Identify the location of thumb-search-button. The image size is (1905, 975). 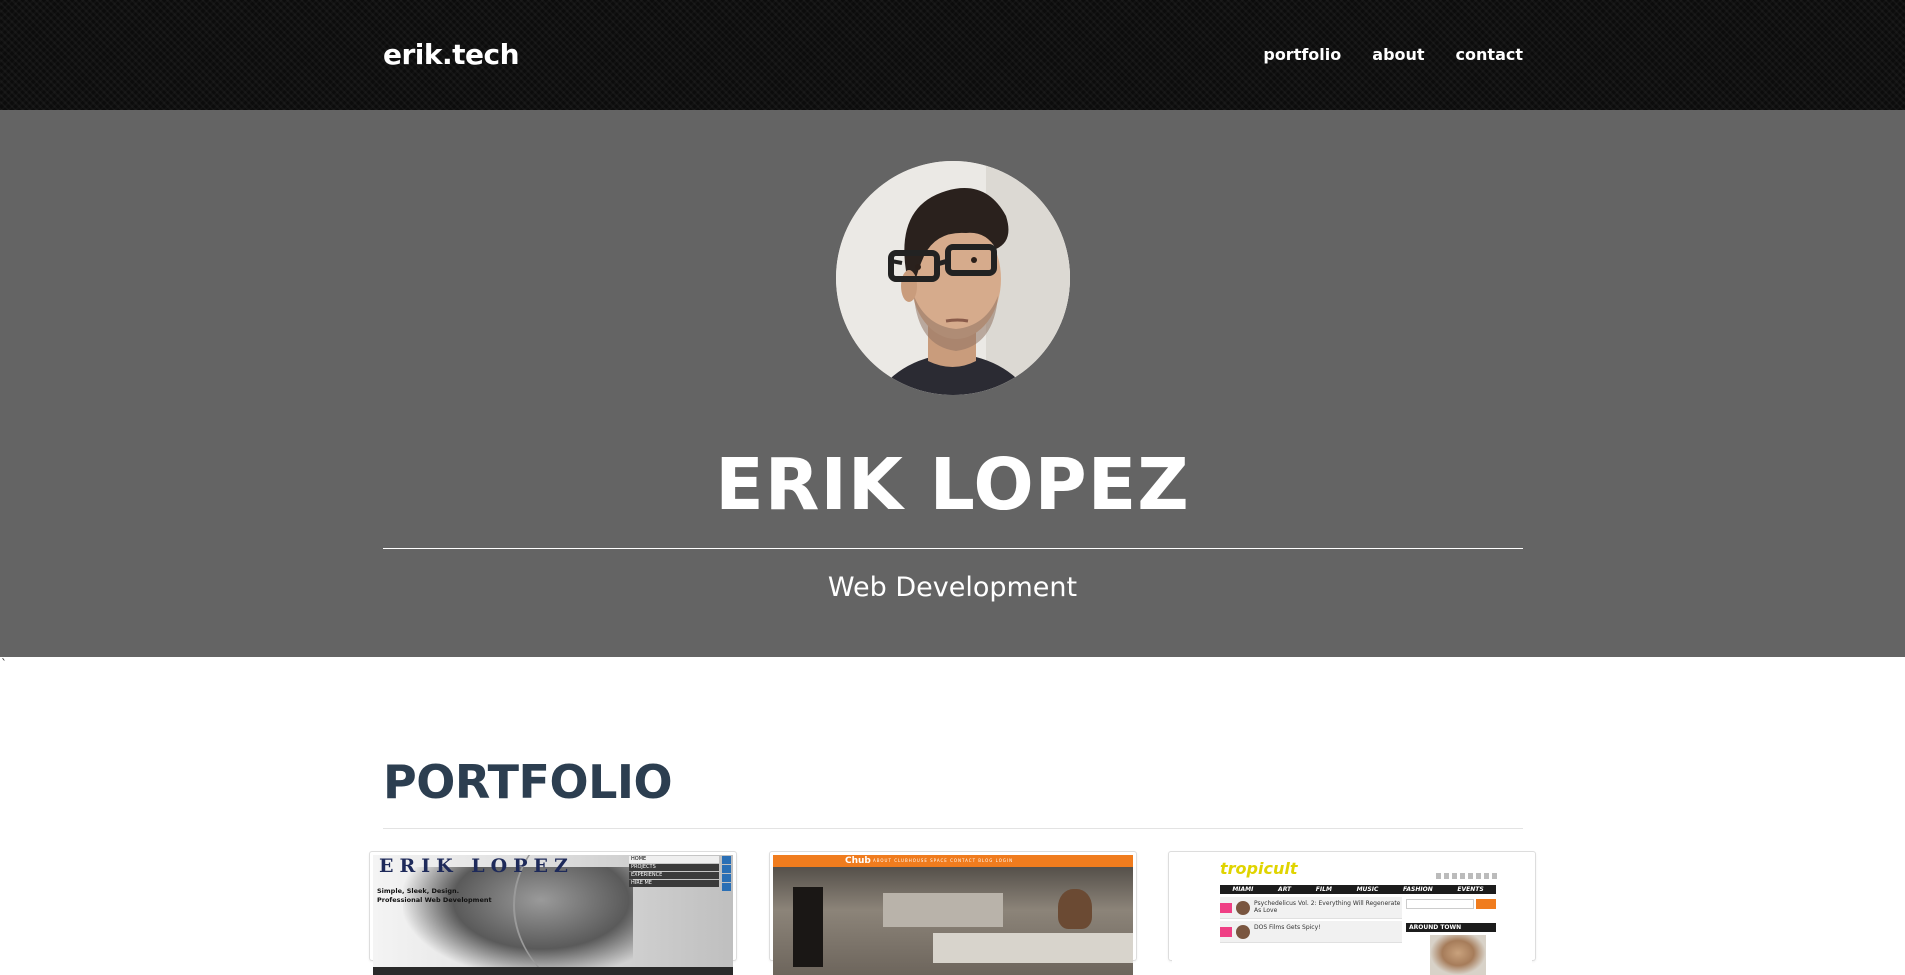
(1486, 904).